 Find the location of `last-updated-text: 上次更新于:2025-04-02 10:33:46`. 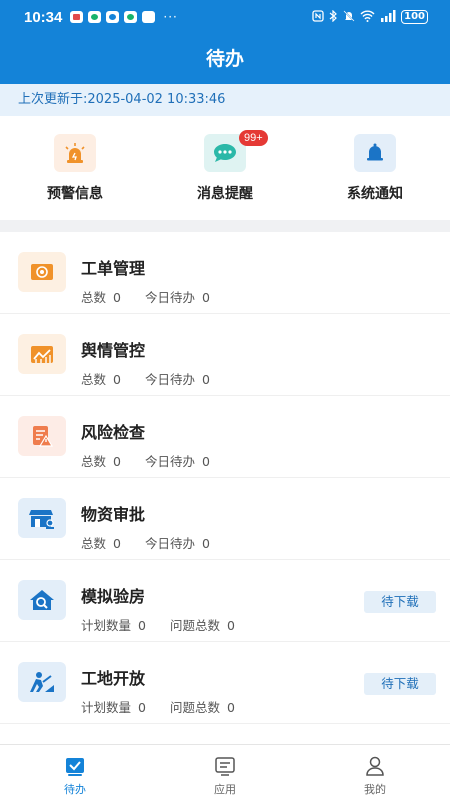

last-updated-text: 上次更新于:2025-04-02 10:33:46 is located at coordinates (225, 100).